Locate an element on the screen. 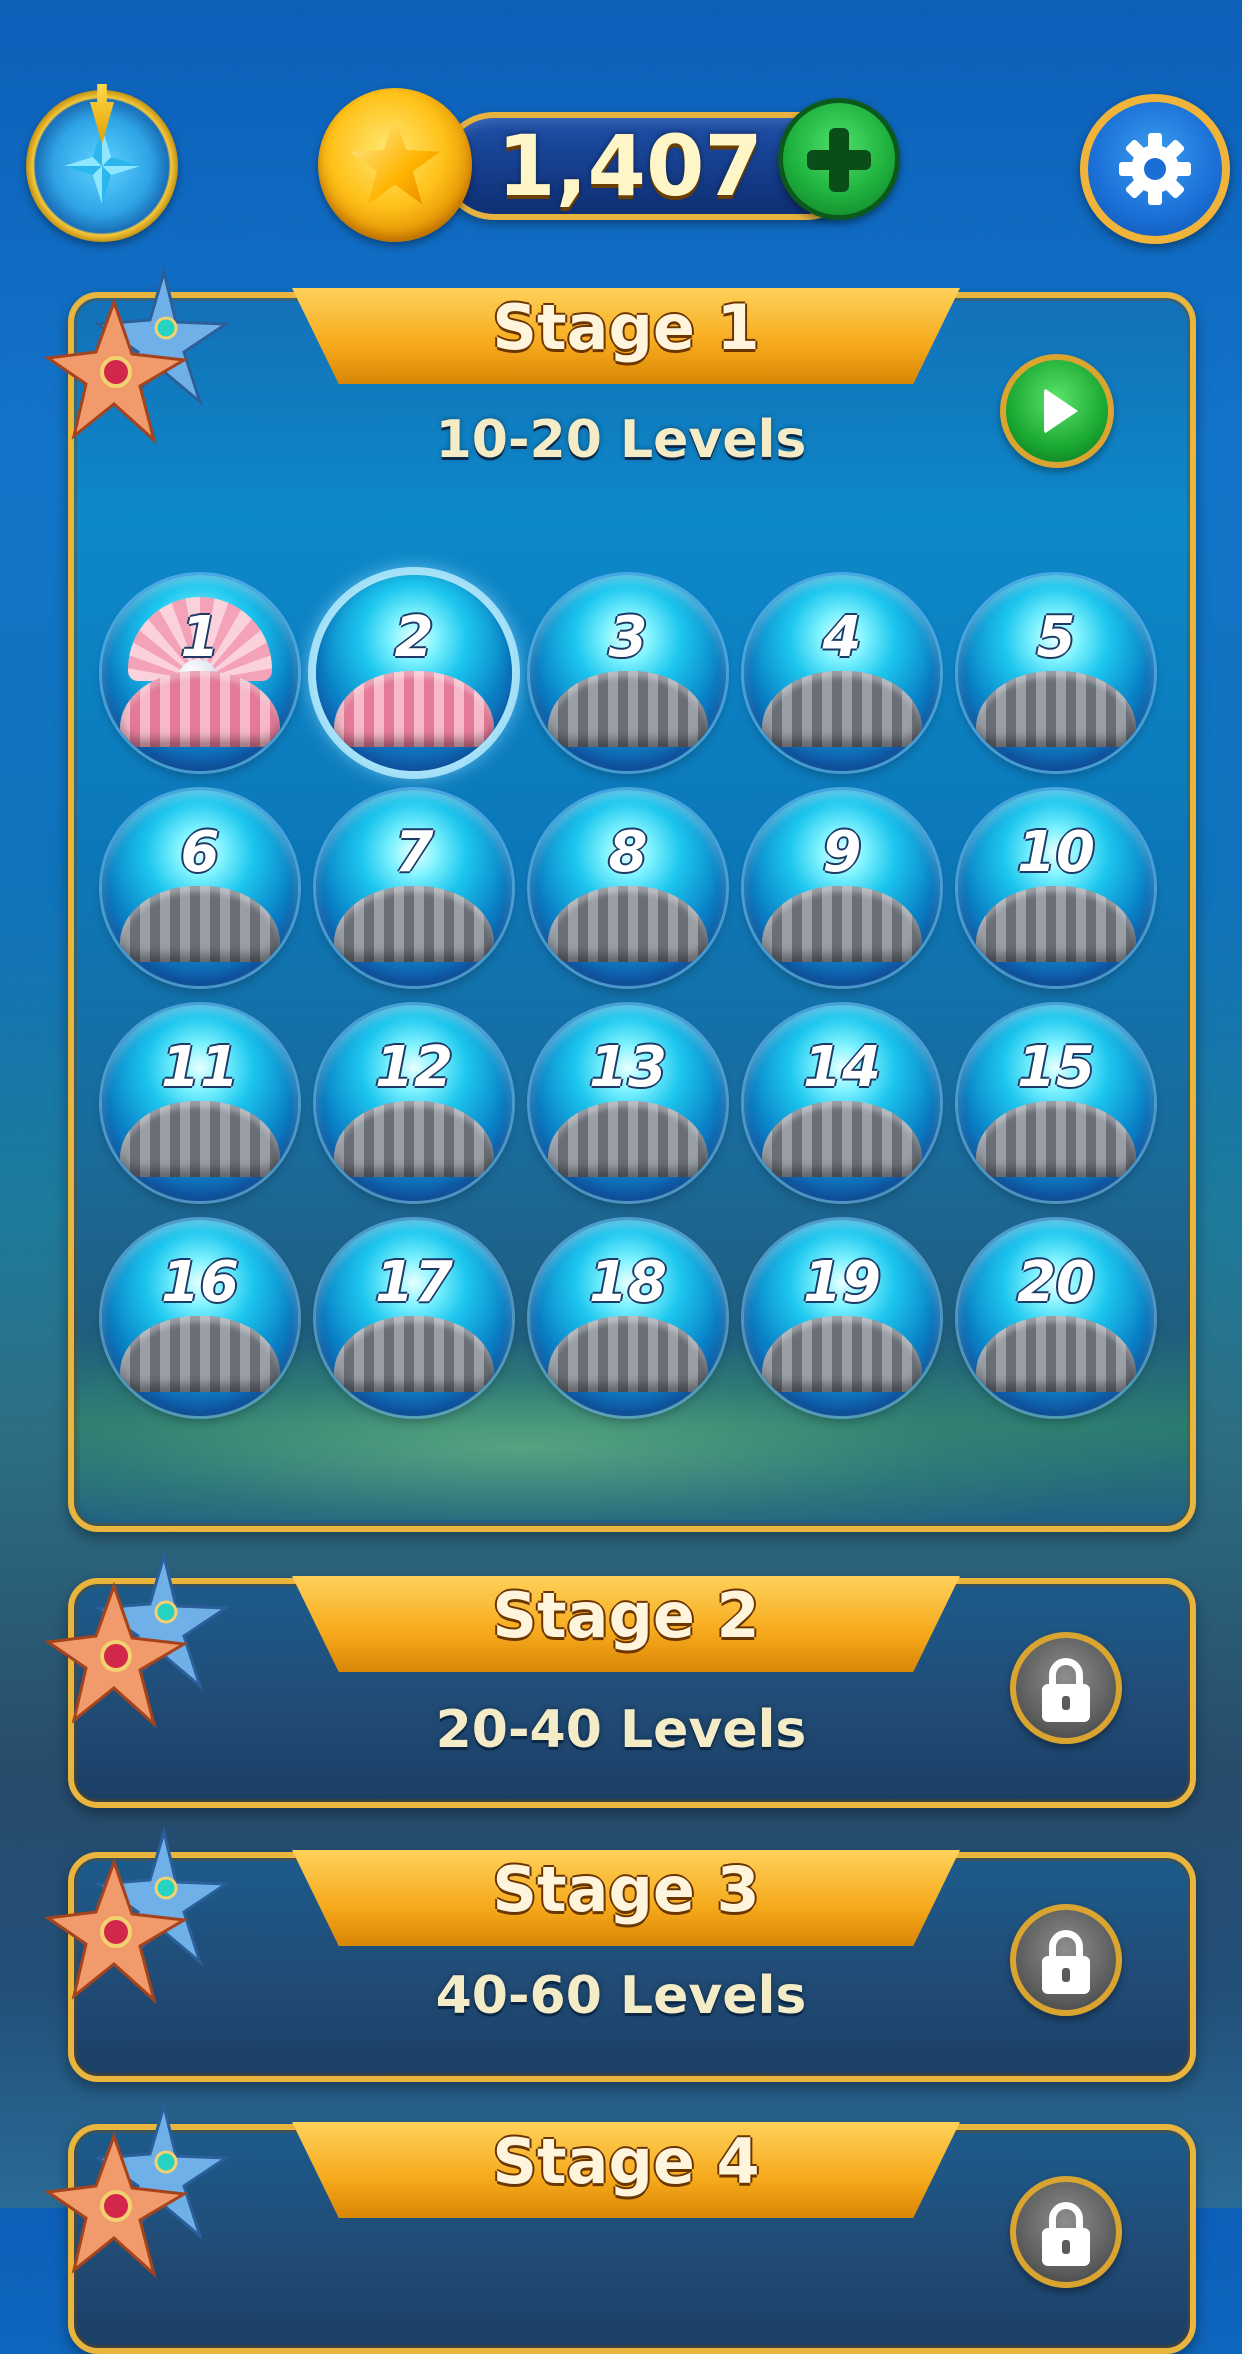  level-8-bubble: 8 is located at coordinates (628, 888).